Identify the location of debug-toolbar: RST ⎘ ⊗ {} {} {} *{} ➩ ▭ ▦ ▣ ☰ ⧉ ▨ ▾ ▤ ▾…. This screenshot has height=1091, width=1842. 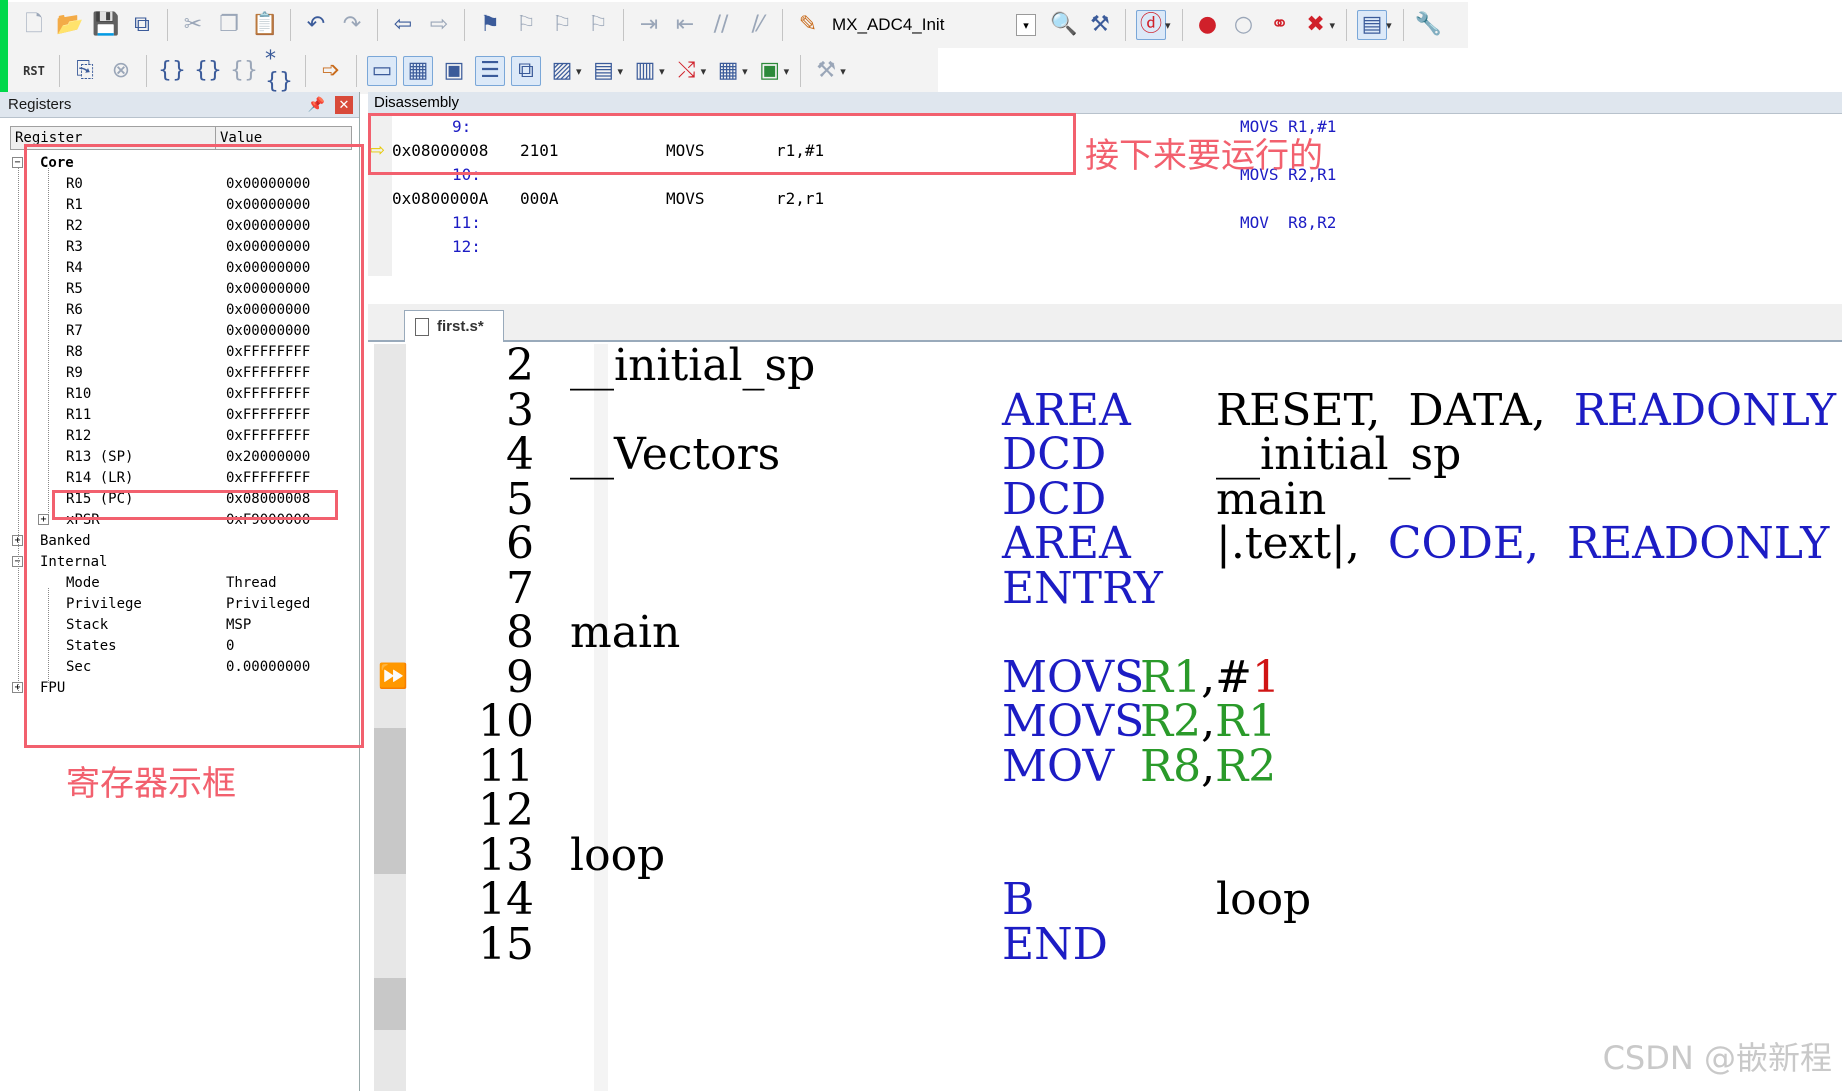
(473, 71).